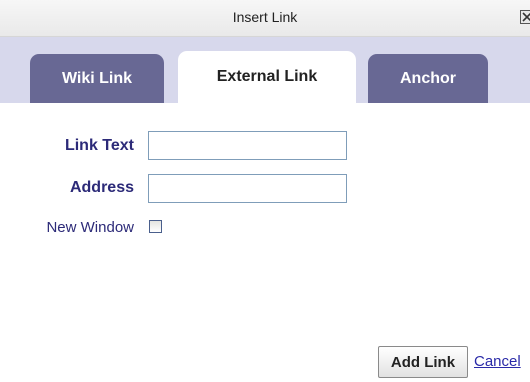 The height and width of the screenshot is (382, 530). Describe the element at coordinates (247, 145) in the screenshot. I see `link-text-input` at that location.